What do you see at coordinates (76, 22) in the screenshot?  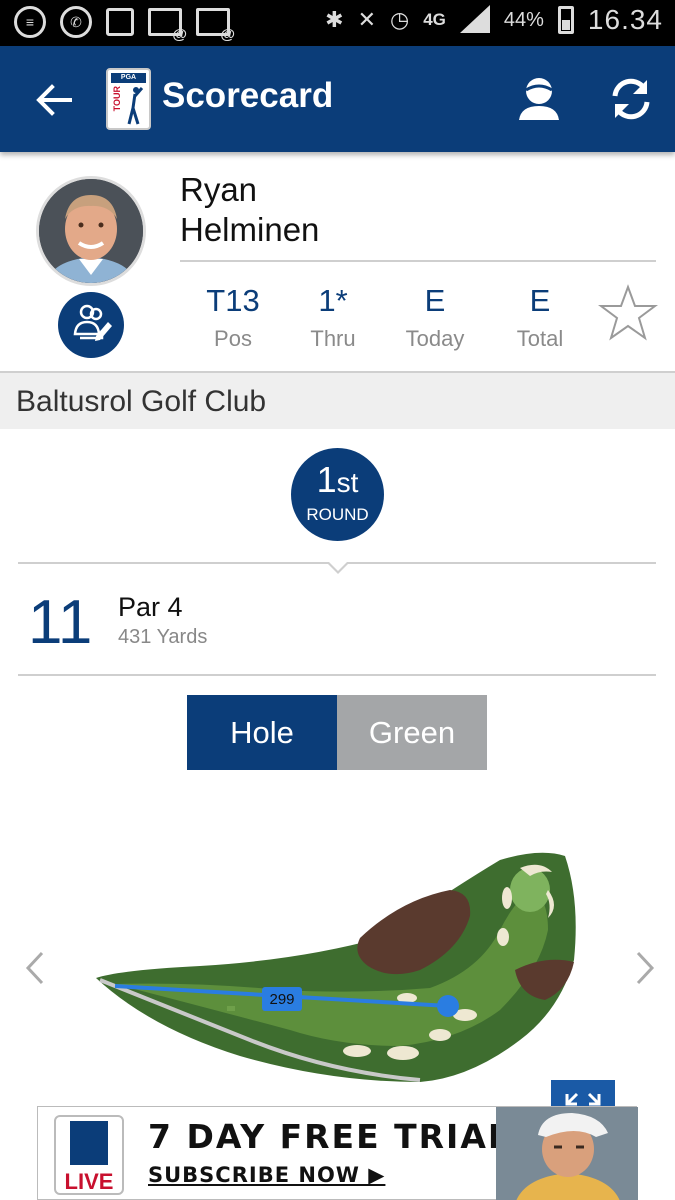 I see `whatsapp-icon: ✆` at bounding box center [76, 22].